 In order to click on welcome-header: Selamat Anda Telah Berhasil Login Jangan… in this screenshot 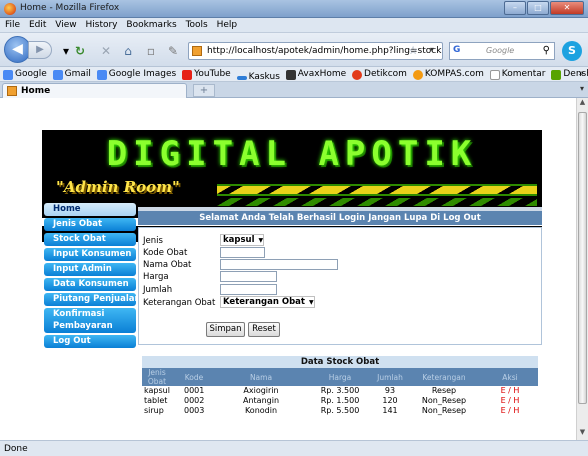, I will do `click(340, 216)`.